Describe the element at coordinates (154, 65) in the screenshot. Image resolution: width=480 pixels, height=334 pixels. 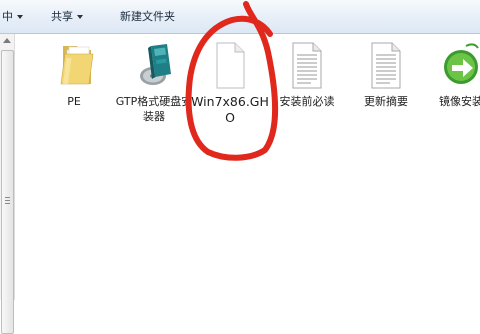
I see `installer-app-icon` at that location.